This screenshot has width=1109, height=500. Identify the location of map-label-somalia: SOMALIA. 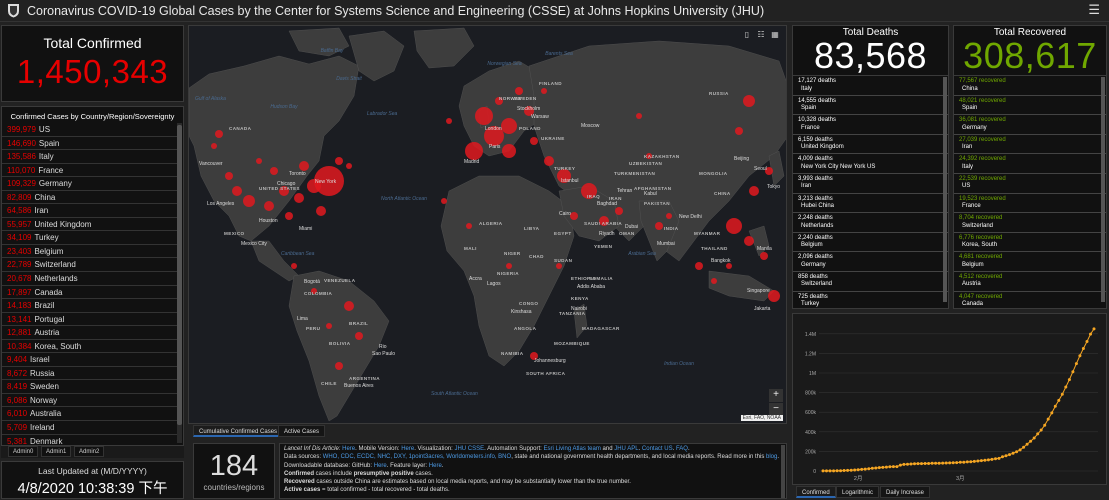
(601, 278).